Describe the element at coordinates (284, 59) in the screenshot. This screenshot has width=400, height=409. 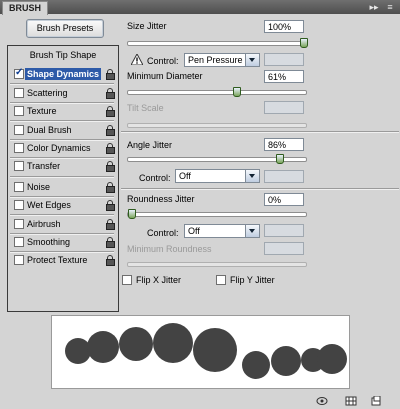
I see `size-control-extra-input` at that location.